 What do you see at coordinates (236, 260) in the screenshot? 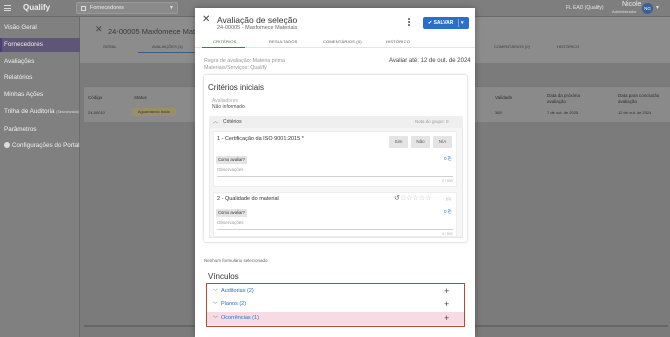
I see `no-form-message: Nenhum formulário selecionado` at bounding box center [236, 260].